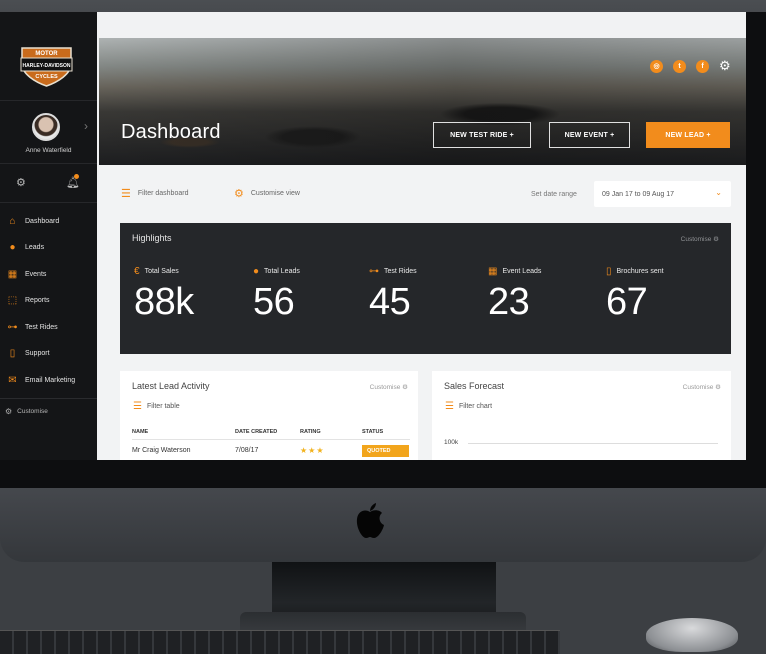 The height and width of the screenshot is (654, 766). What do you see at coordinates (661, 295) in the screenshot?
I see `stat-brochures-sent: ▯ Brochures sent 67` at bounding box center [661, 295].